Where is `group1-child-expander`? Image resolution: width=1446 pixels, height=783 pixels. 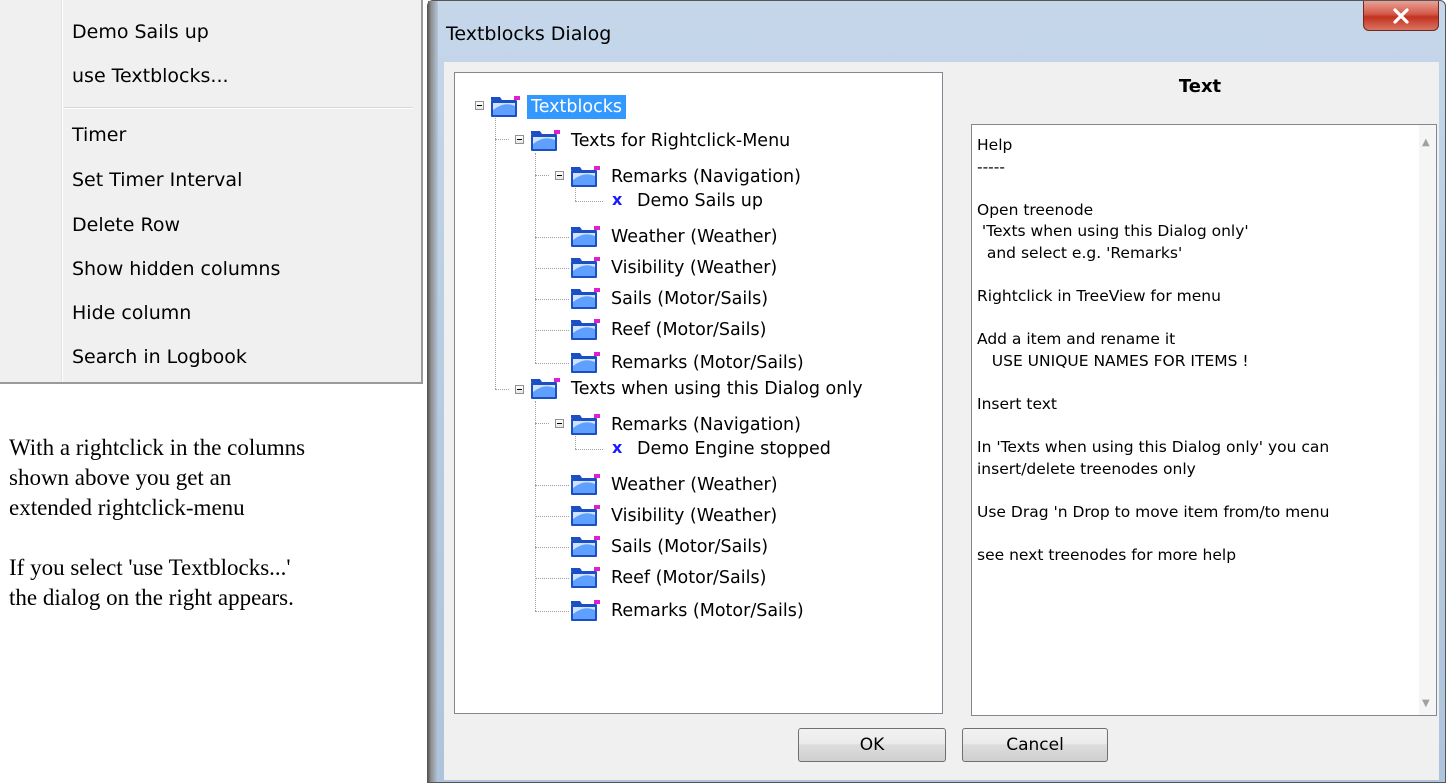 group1-child-expander is located at coordinates (559, 175).